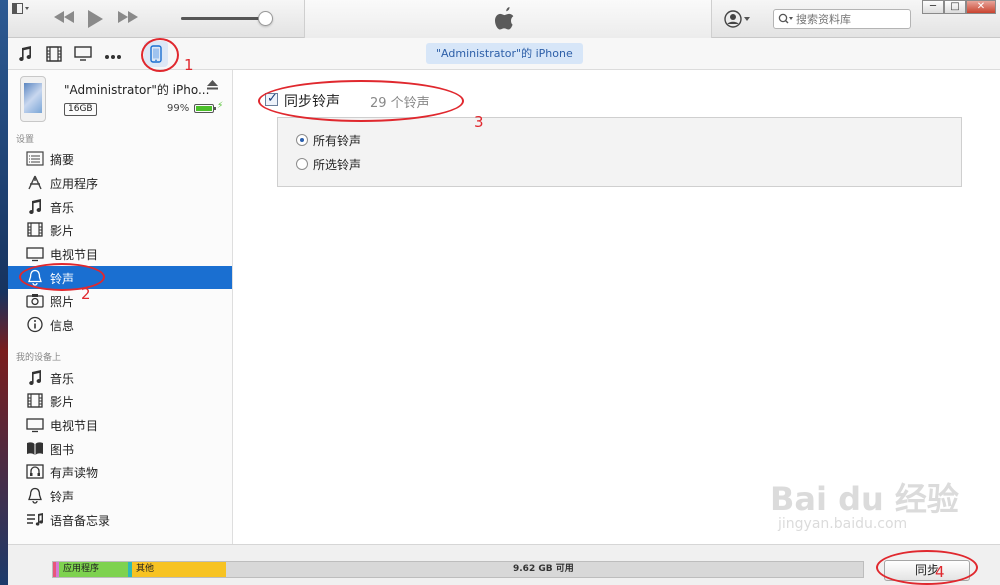 The width and height of the screenshot is (1000, 585). Describe the element at coordinates (4, 292) in the screenshot. I see `desktop-background` at that location.